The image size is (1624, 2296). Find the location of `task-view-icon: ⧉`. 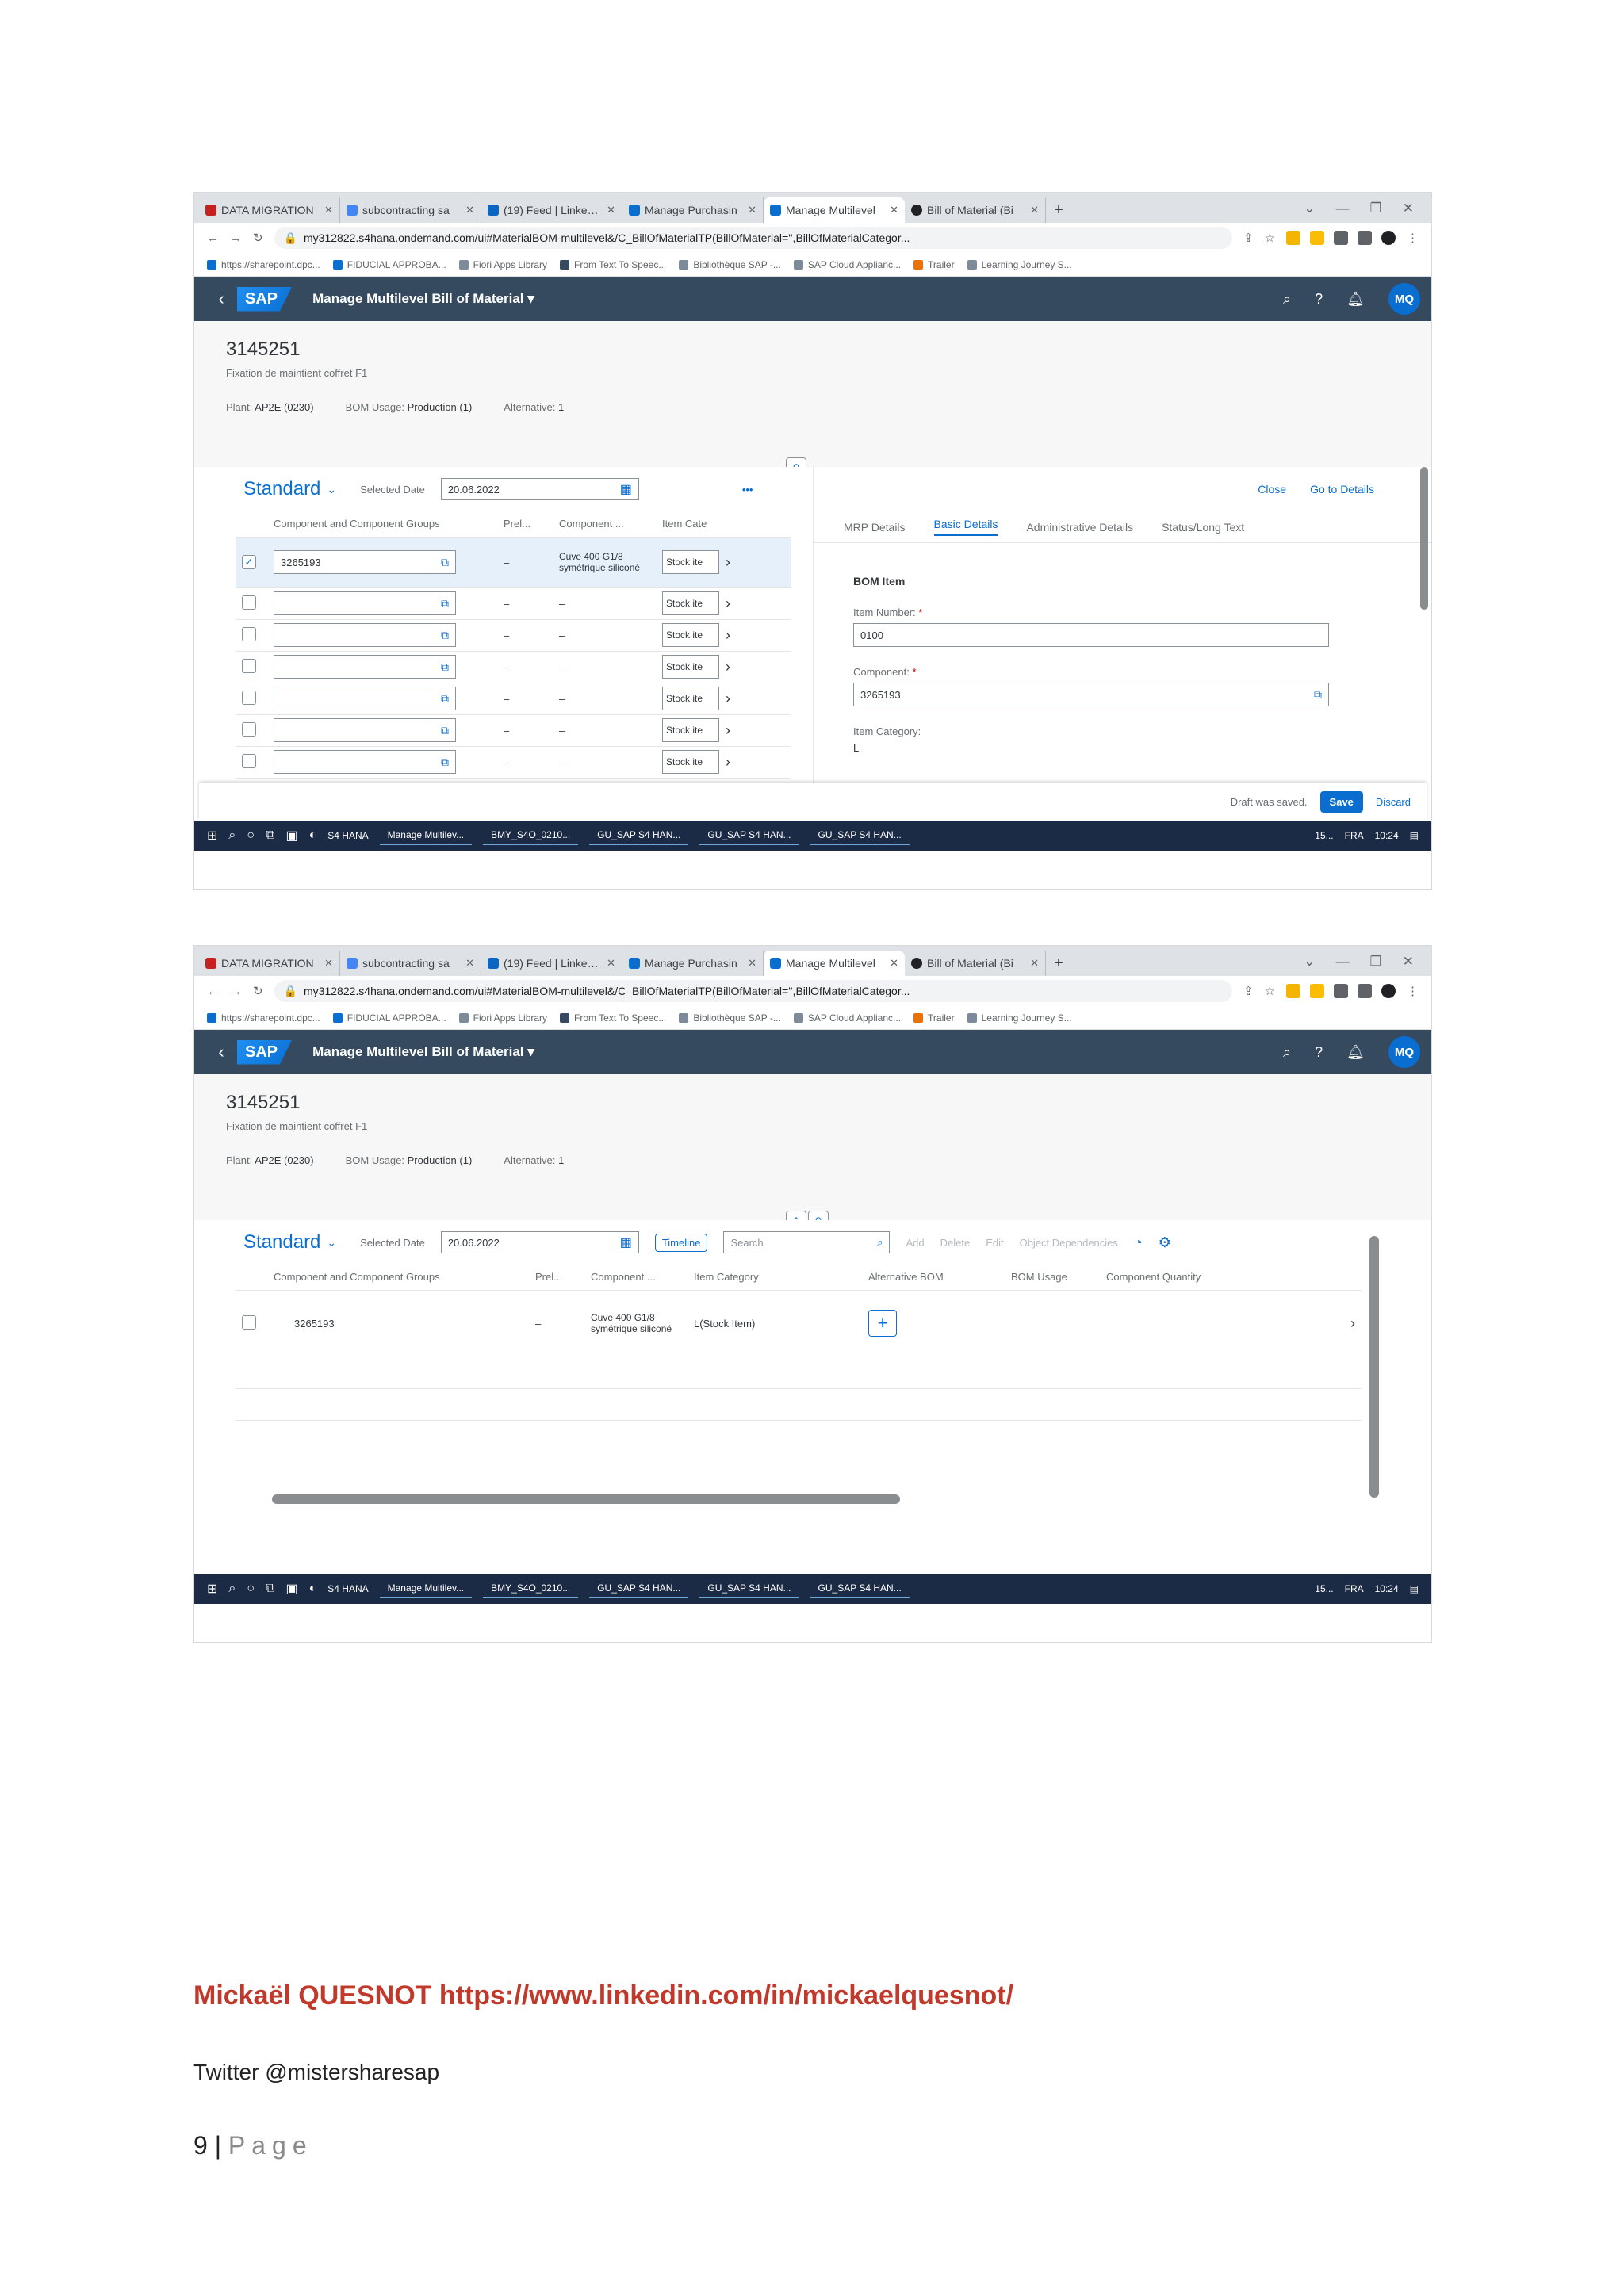

task-view-icon: ⧉ is located at coordinates (270, 835).